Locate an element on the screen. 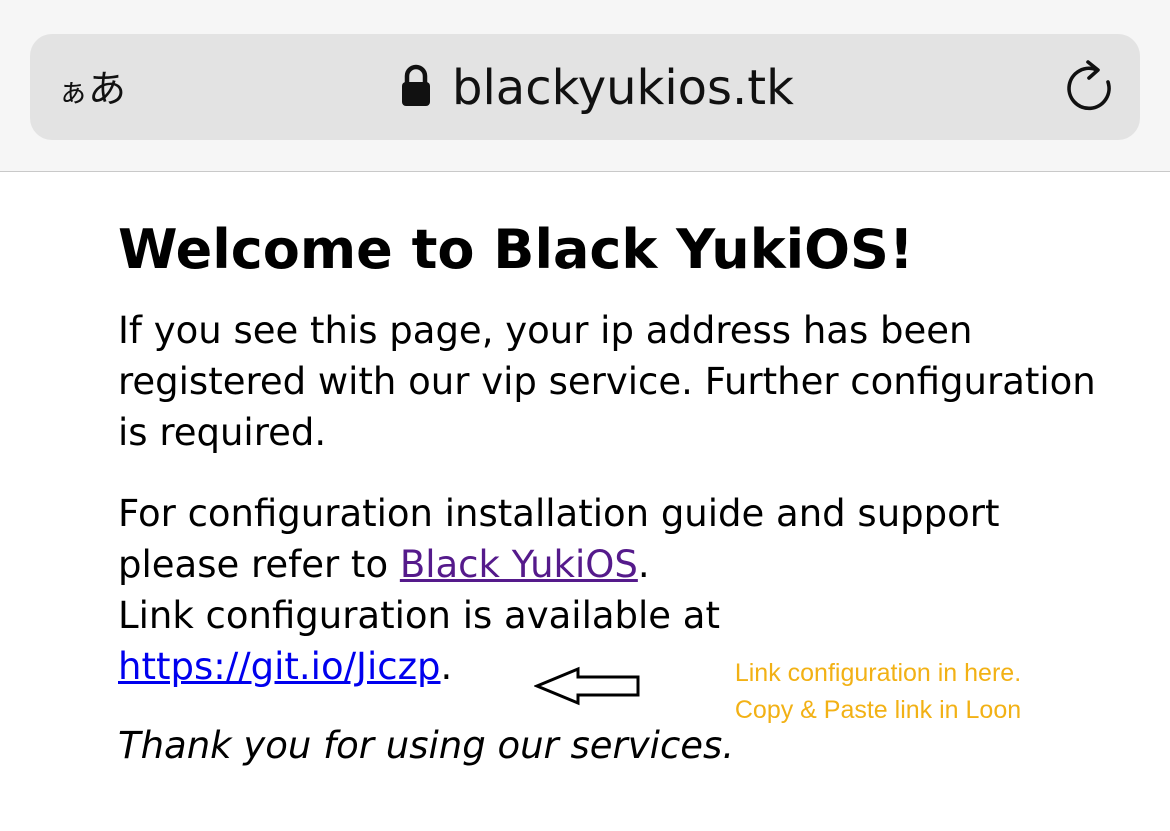 The height and width of the screenshot is (831, 1170). link-intro-text: Link configuration is available at is located at coordinates (419, 615).